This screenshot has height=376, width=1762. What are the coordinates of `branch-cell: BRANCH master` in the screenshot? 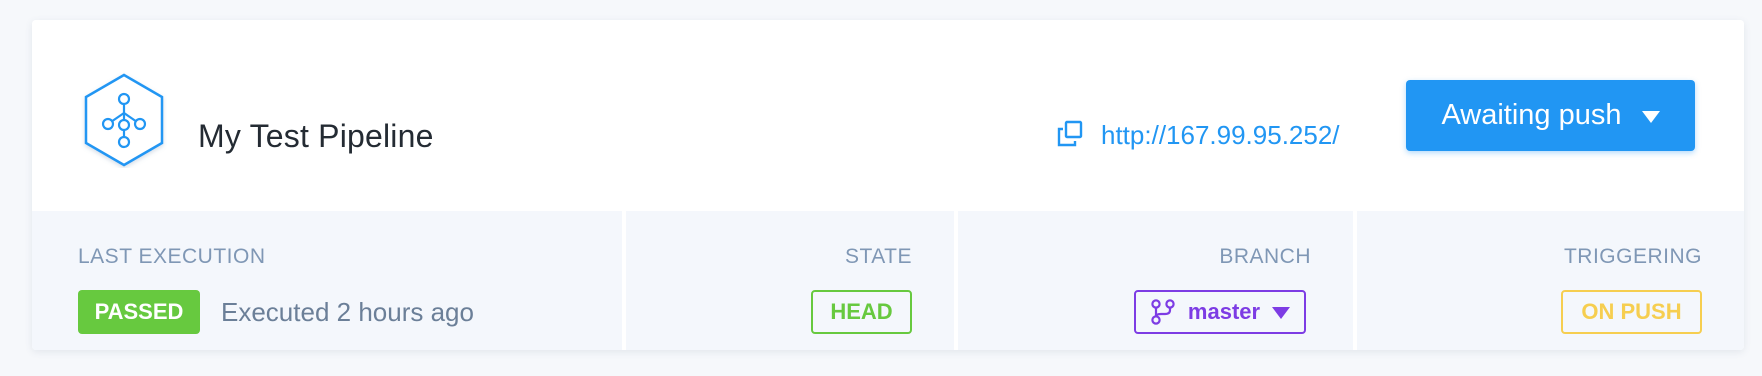 It's located at (1155, 280).